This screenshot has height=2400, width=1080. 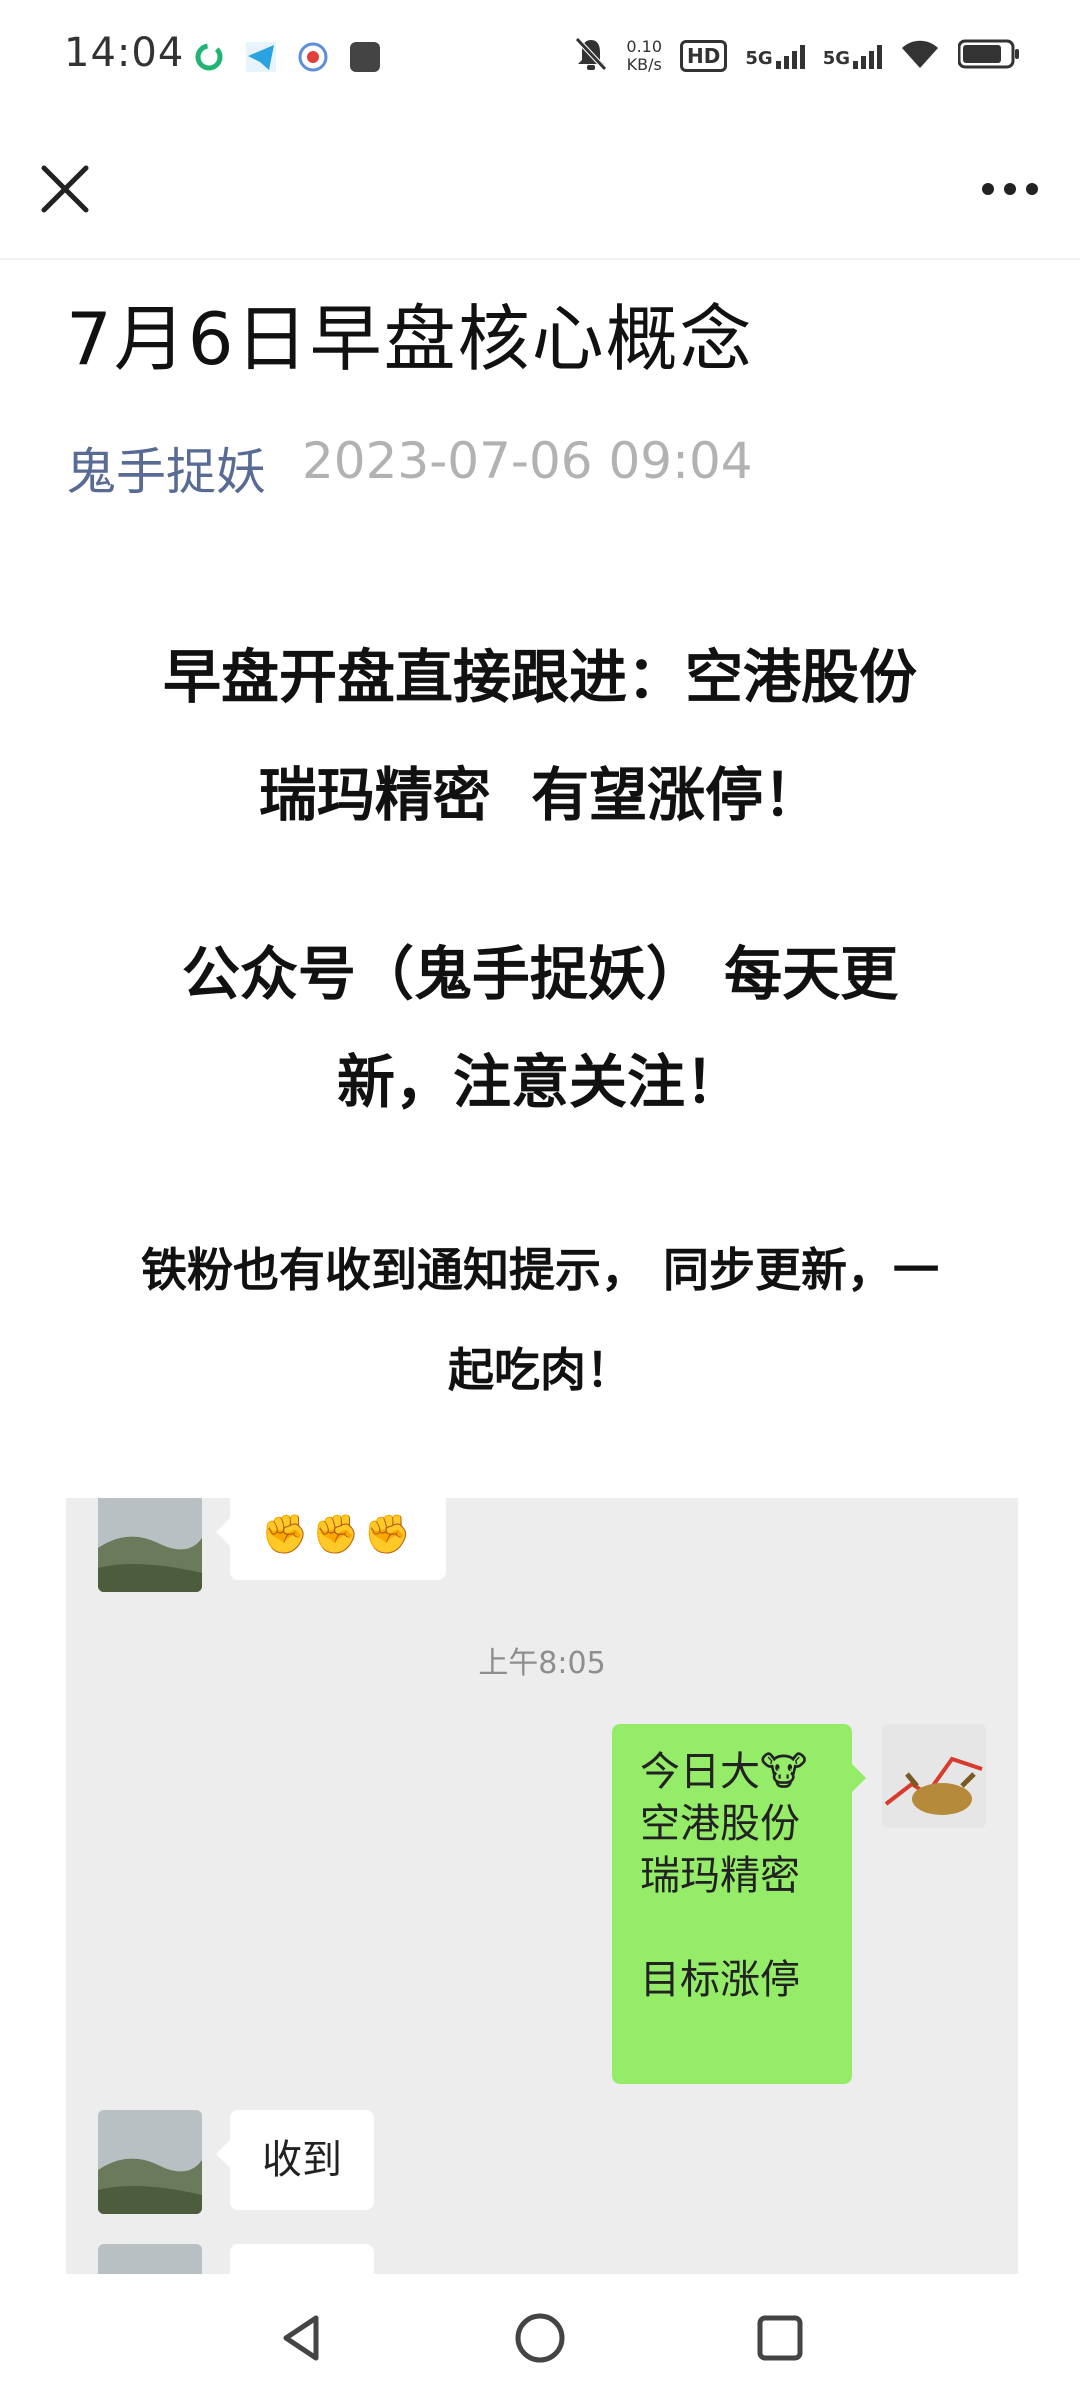 What do you see at coordinates (920, 56) in the screenshot?
I see `wifi-icon` at bounding box center [920, 56].